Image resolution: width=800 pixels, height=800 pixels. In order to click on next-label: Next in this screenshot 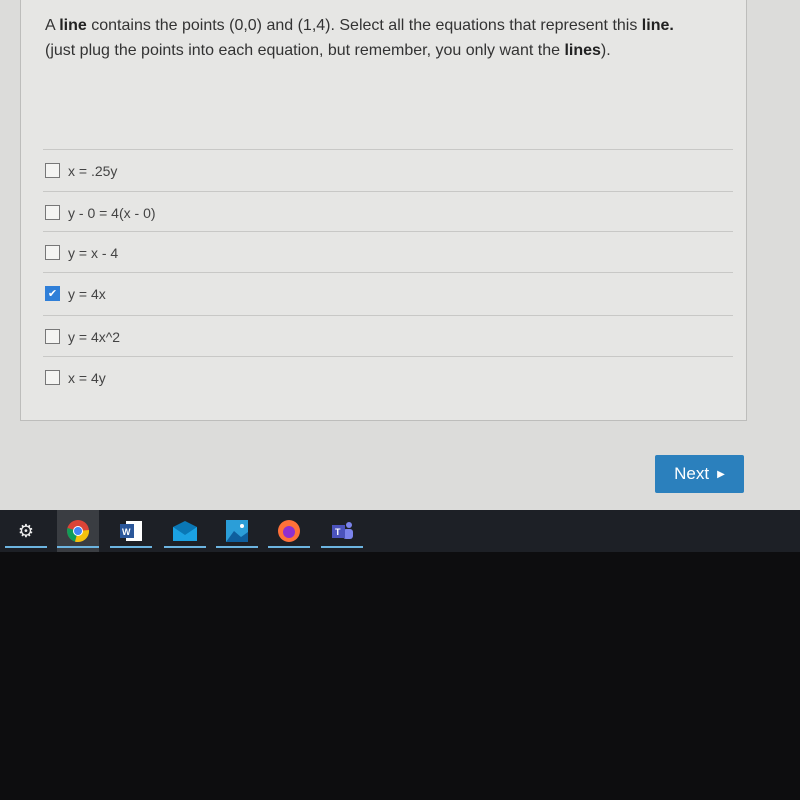, I will do `click(692, 473)`.